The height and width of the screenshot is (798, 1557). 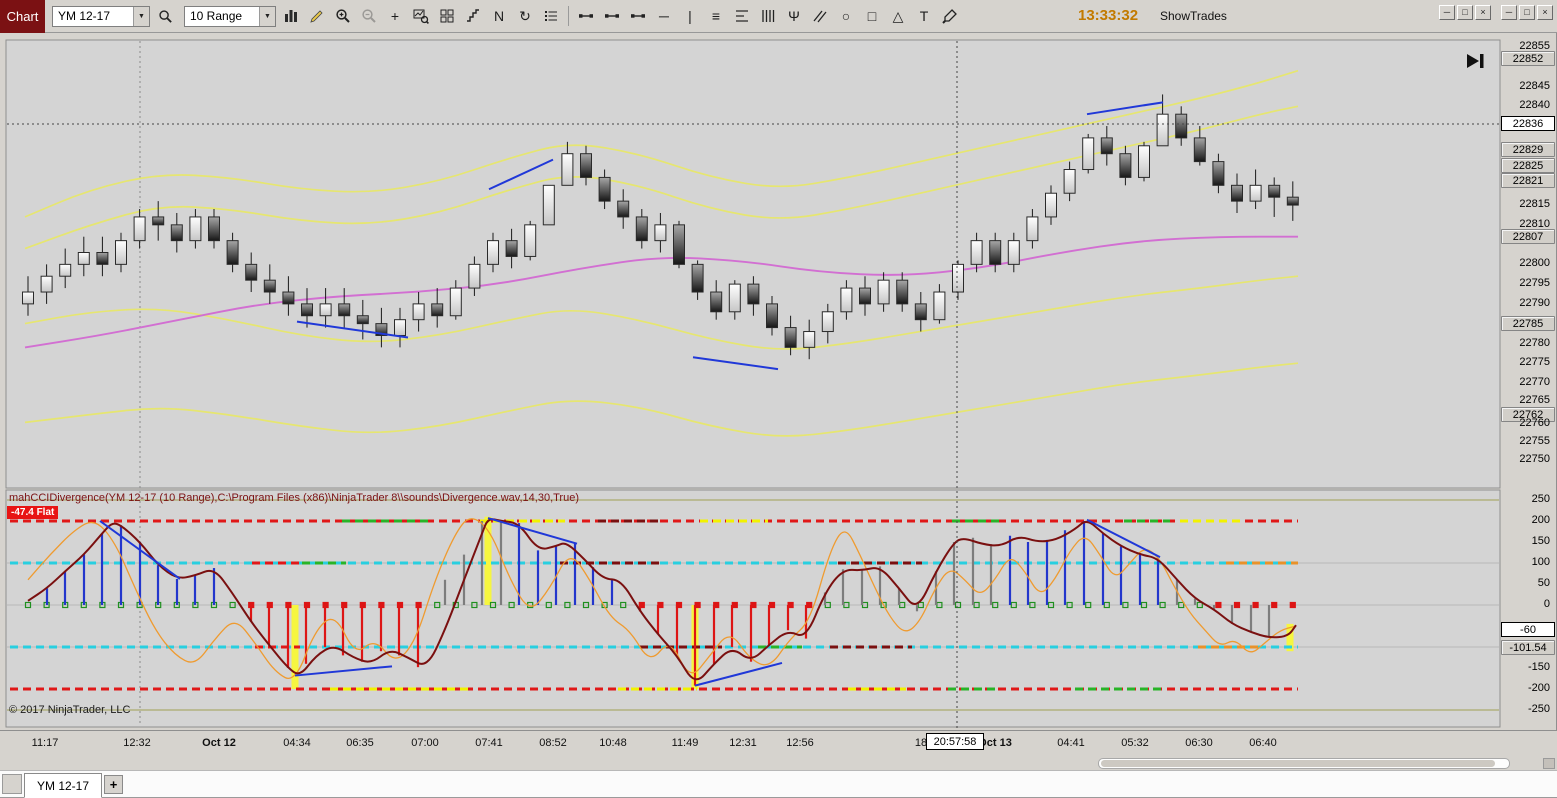 I want to click on price-axis-label: 22785, so click(x=1528, y=323).